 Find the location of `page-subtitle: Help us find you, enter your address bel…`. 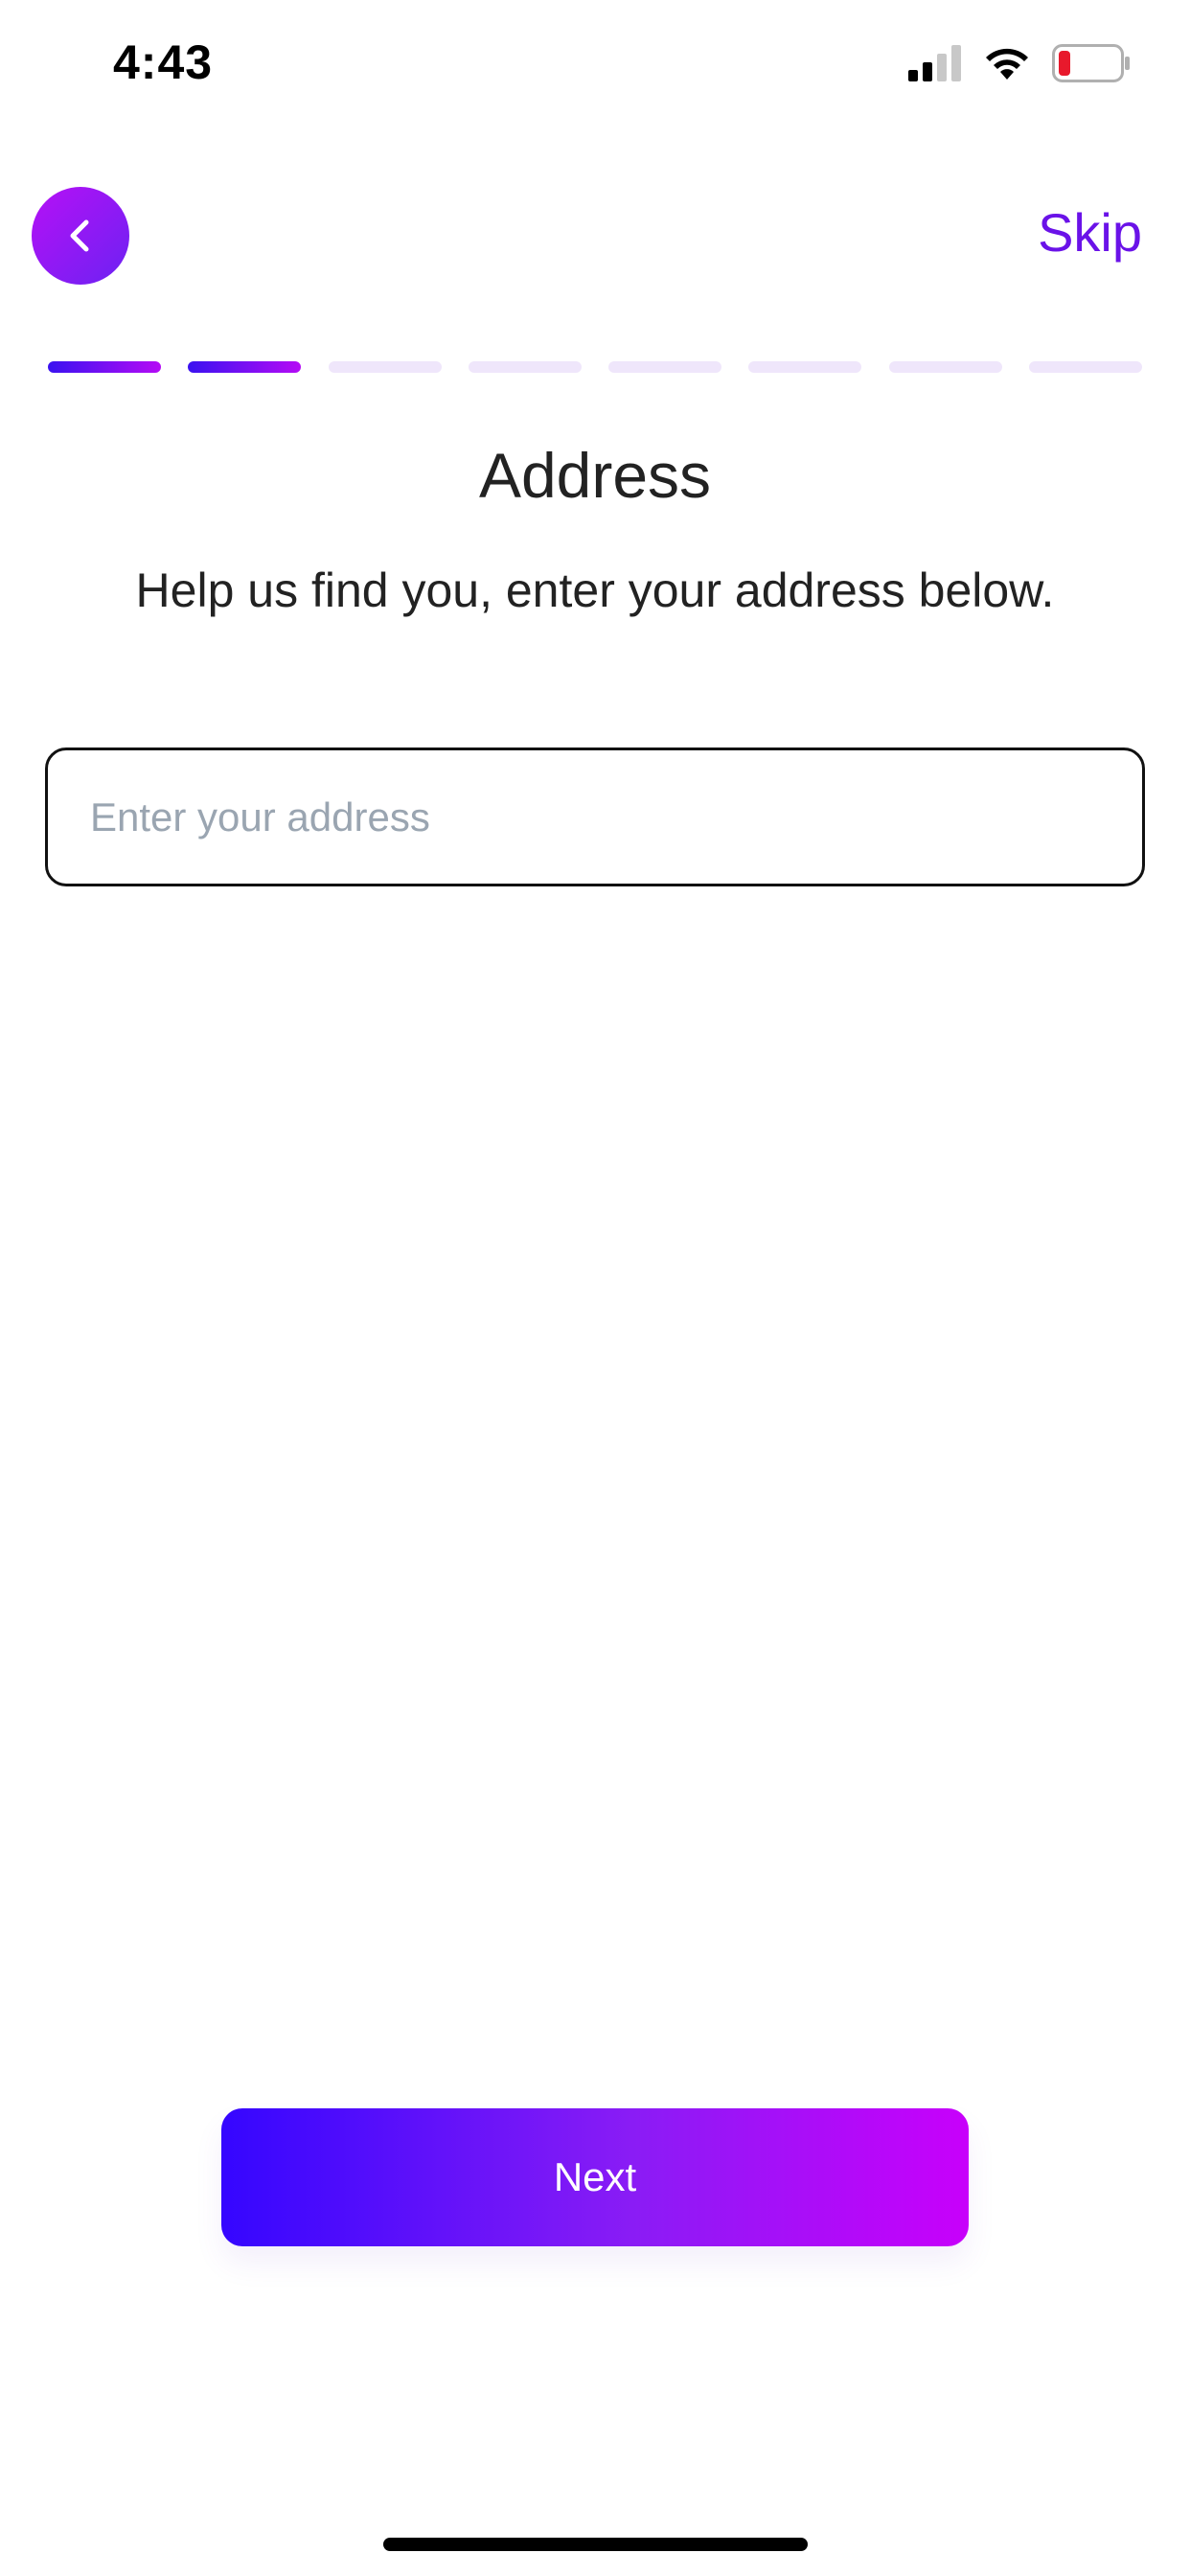

page-subtitle: Help us find you, enter your address bel… is located at coordinates (595, 590).